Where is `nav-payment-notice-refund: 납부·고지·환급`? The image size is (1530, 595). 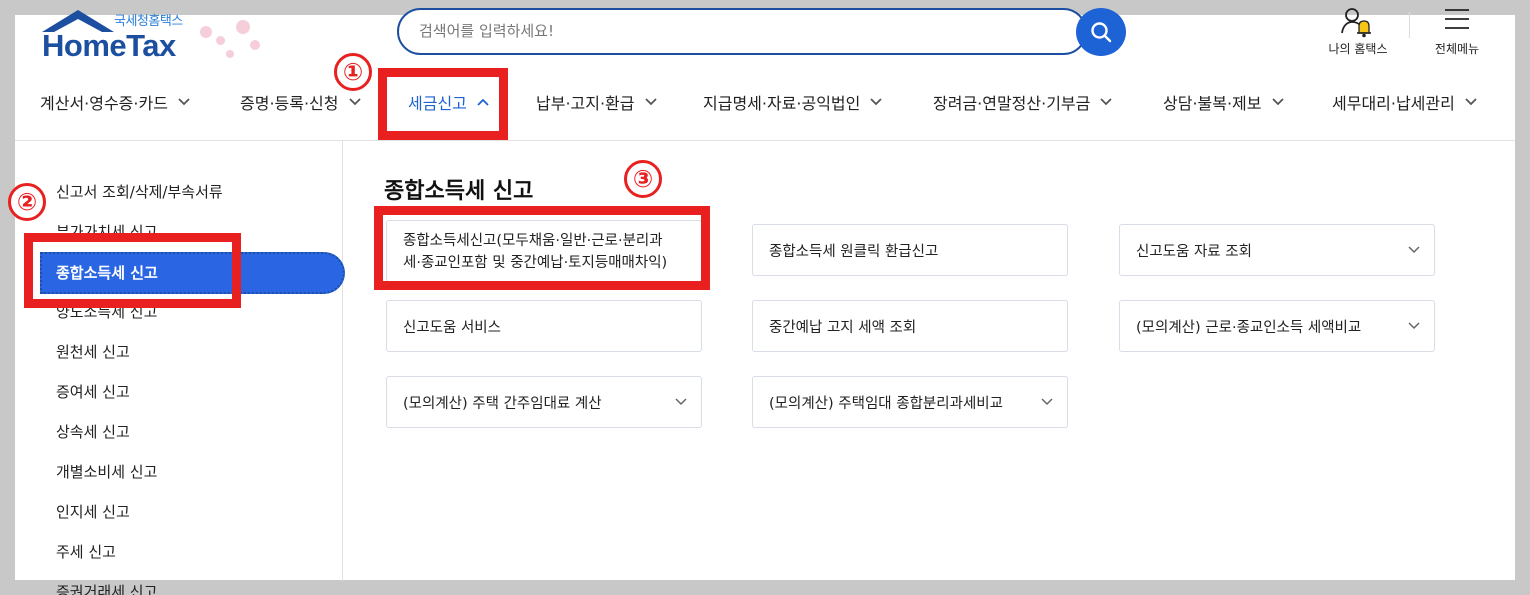
nav-payment-notice-refund: 납부·고지·환급 is located at coordinates (596, 102).